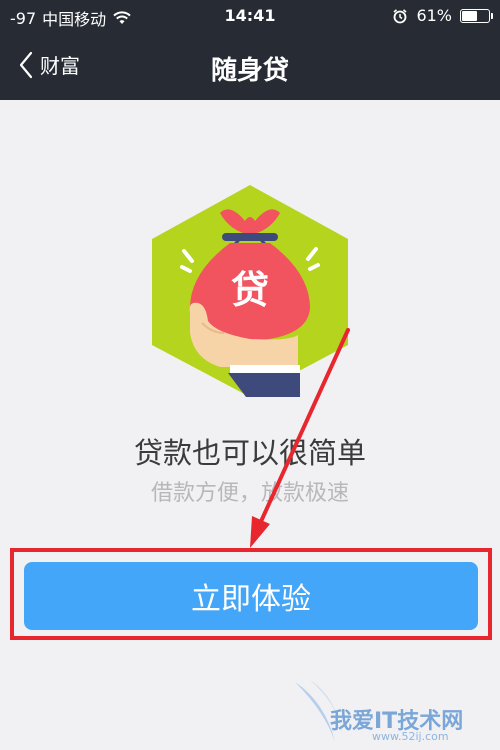 The width and height of the screenshot is (500, 750). I want to click on bag-label: 贷, so click(250, 291).